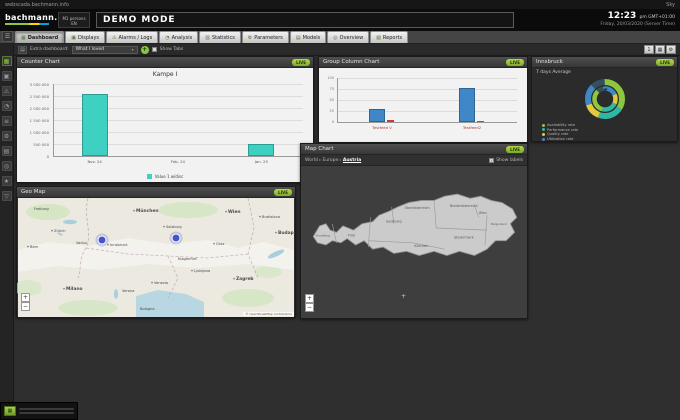  Describe the element at coordinates (119, 245) in the screenshot. I see `city-label-innsbruck: Innsbruck` at that location.